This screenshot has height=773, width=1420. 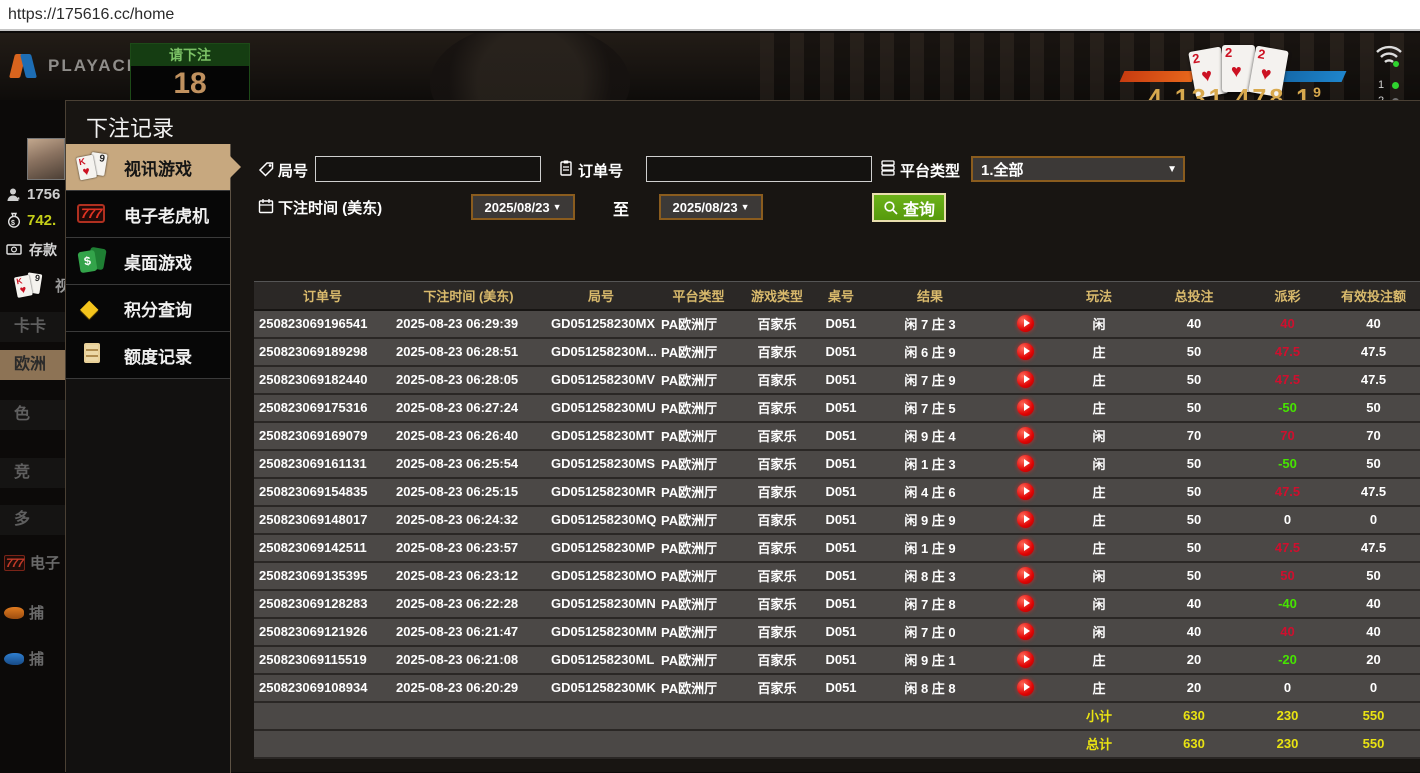 What do you see at coordinates (32, 520) in the screenshot?
I see `background-tab-duo: 多` at bounding box center [32, 520].